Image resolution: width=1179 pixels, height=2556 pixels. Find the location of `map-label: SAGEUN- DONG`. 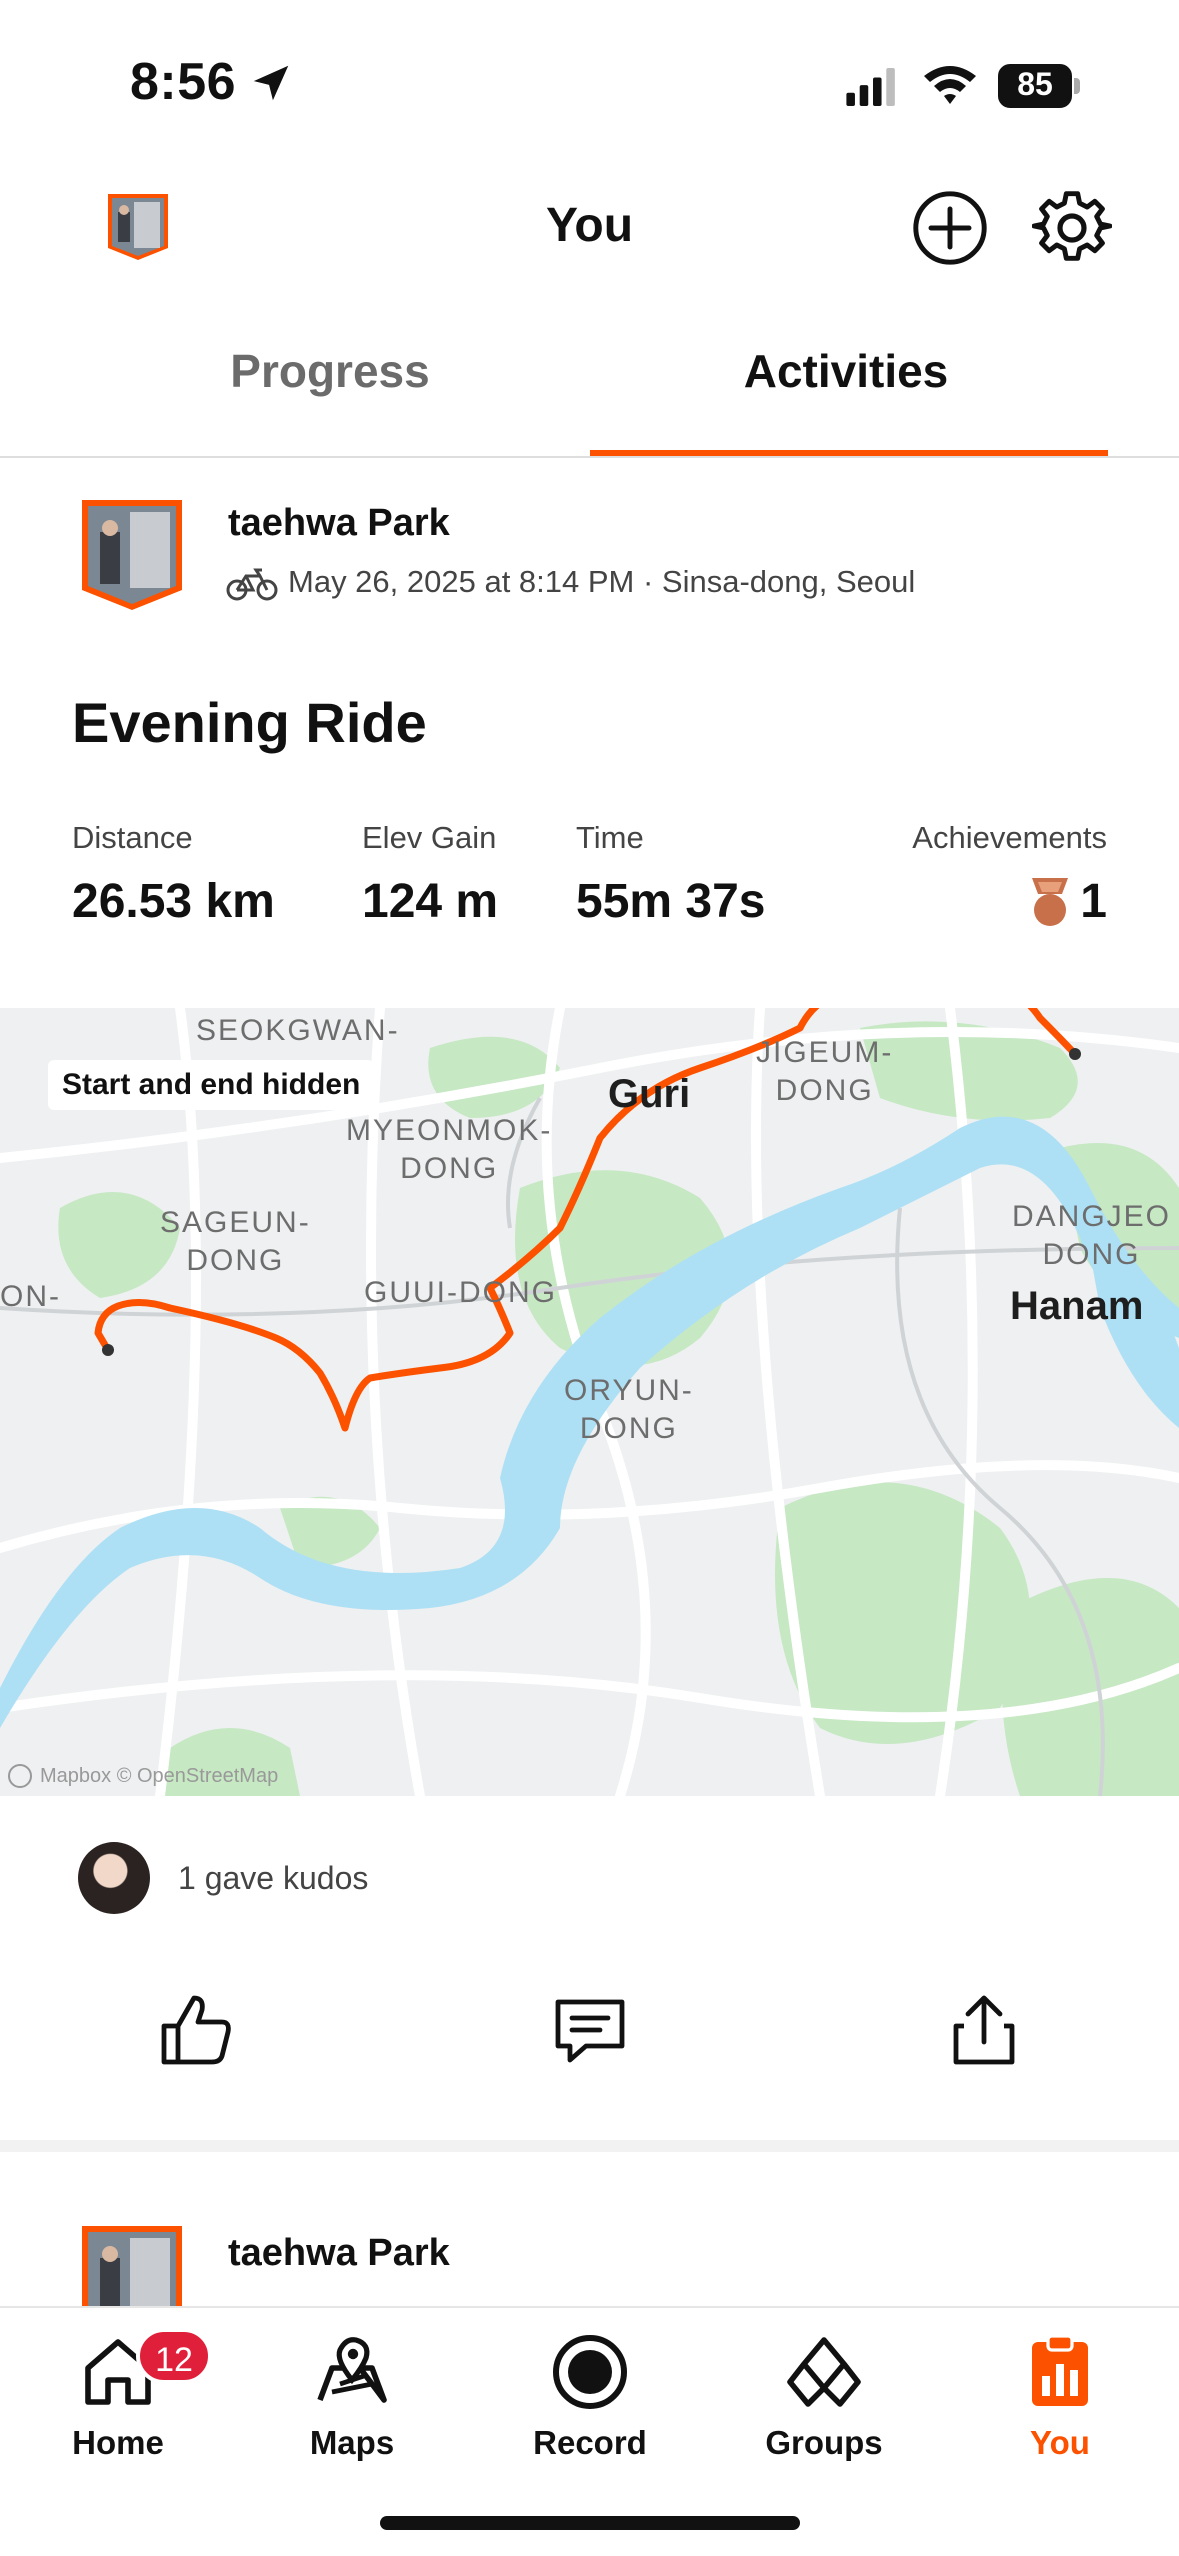

map-label: SAGEUN- DONG is located at coordinates (235, 1241).